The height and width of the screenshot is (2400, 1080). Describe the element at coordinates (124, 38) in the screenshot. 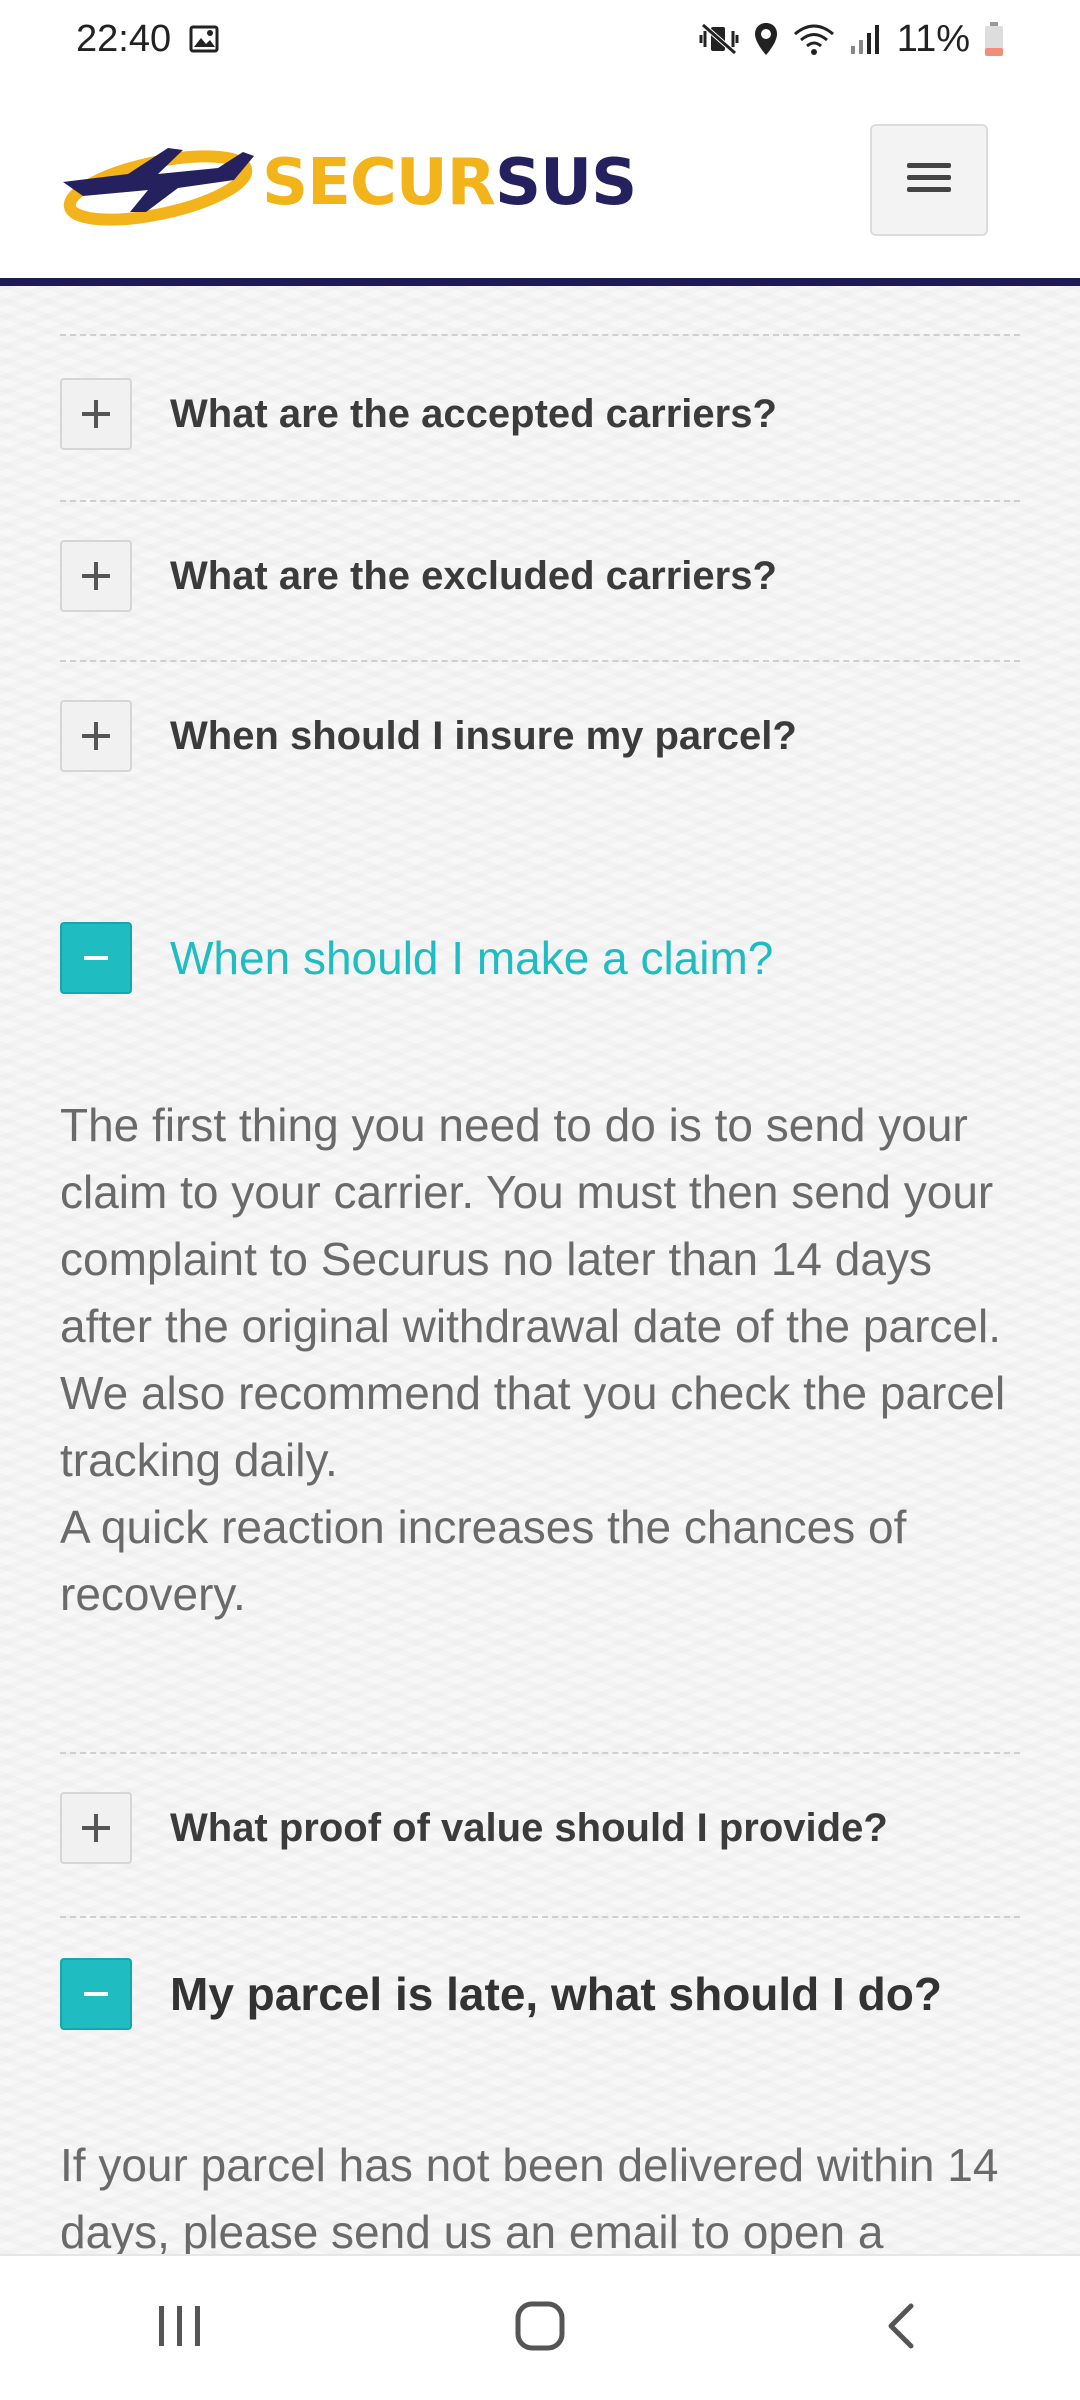

I see `status-time: 22:40` at that location.